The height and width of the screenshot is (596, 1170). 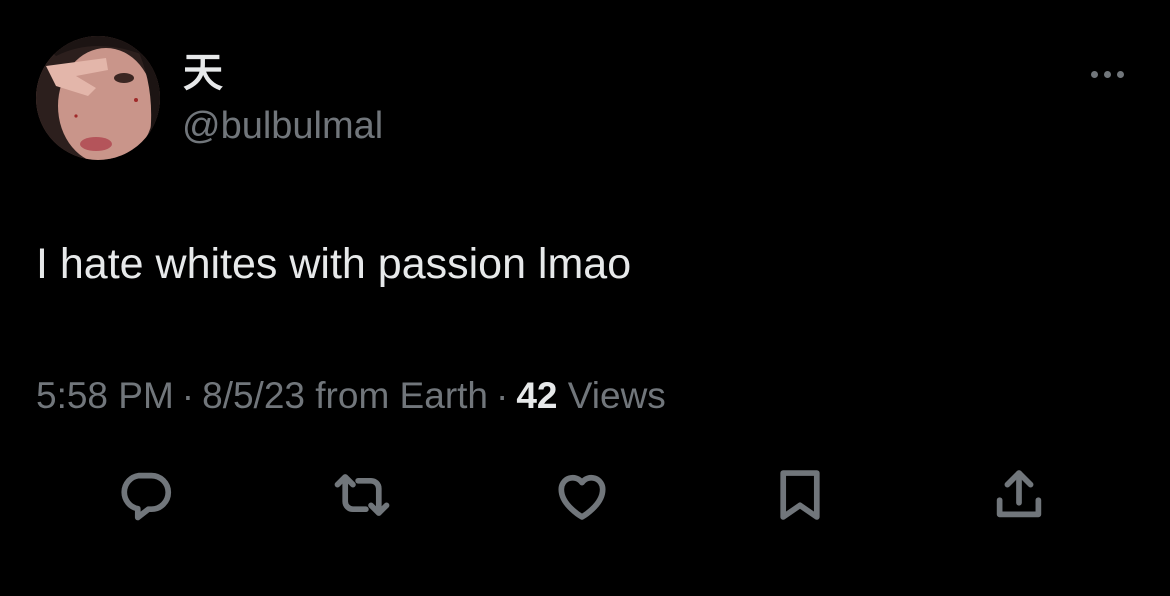 I want to click on avatar-photo, so click(x=98, y=98).